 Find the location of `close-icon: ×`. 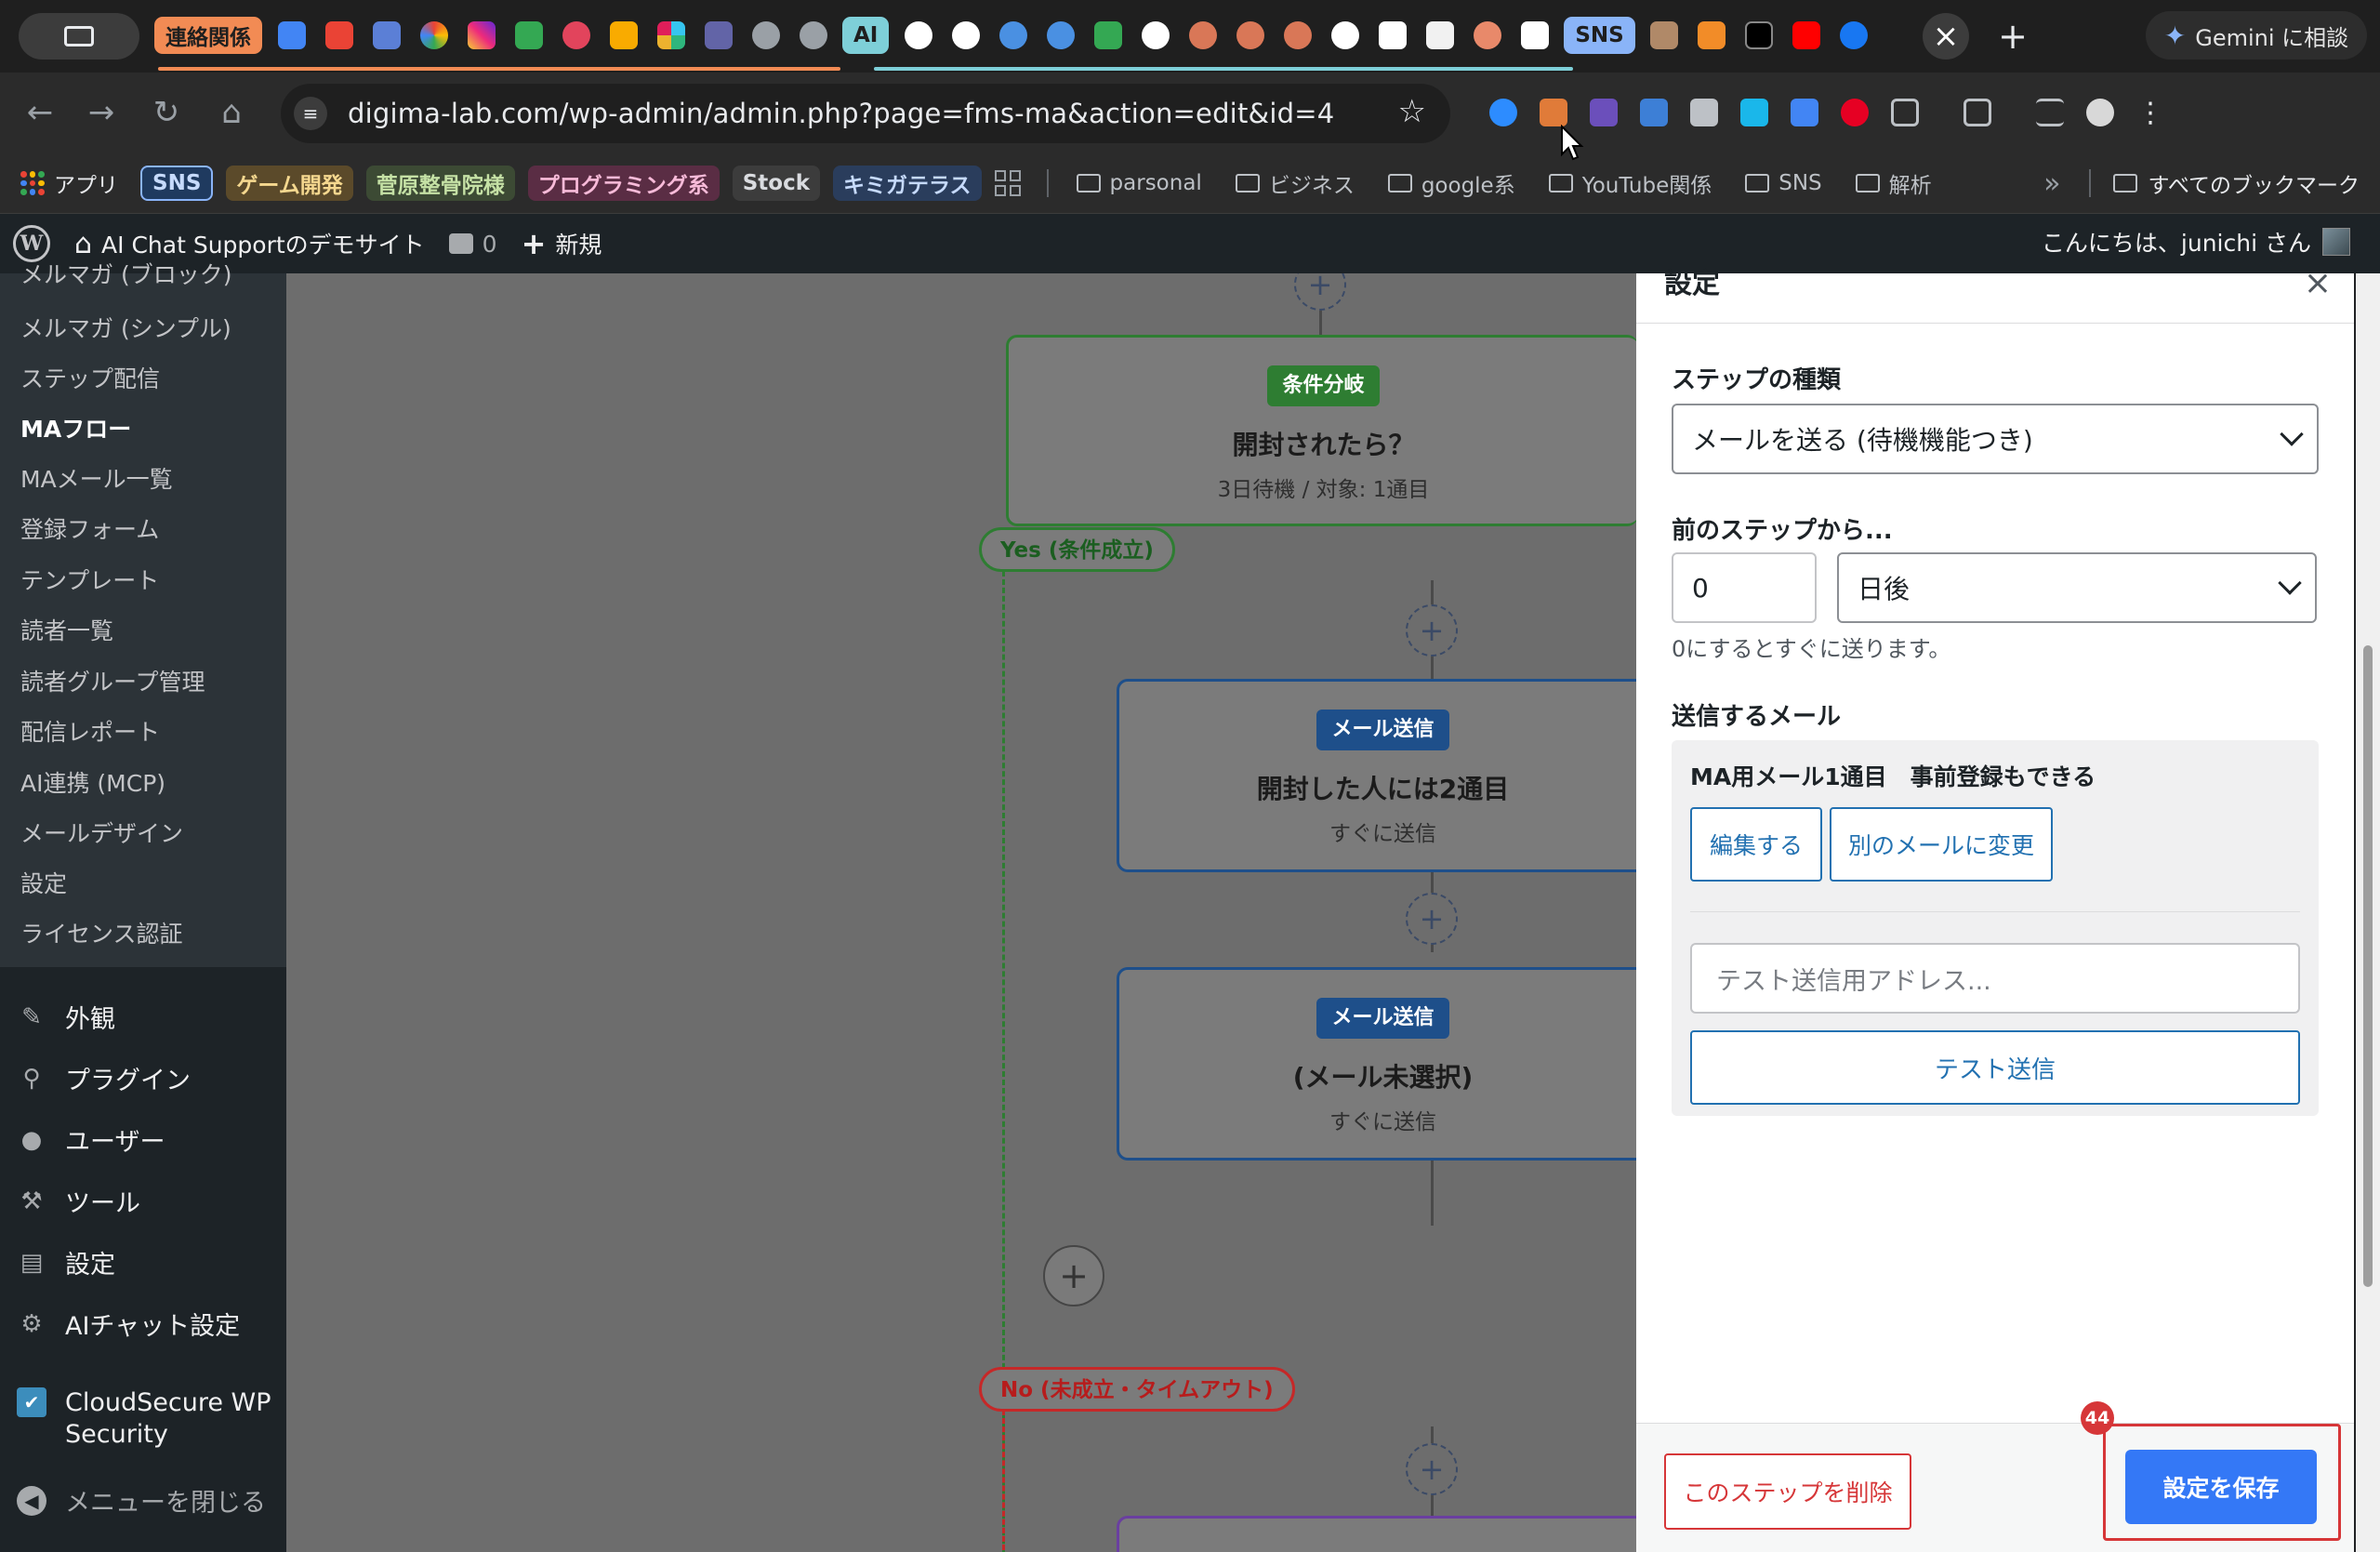

close-icon: × is located at coordinates (2318, 283).